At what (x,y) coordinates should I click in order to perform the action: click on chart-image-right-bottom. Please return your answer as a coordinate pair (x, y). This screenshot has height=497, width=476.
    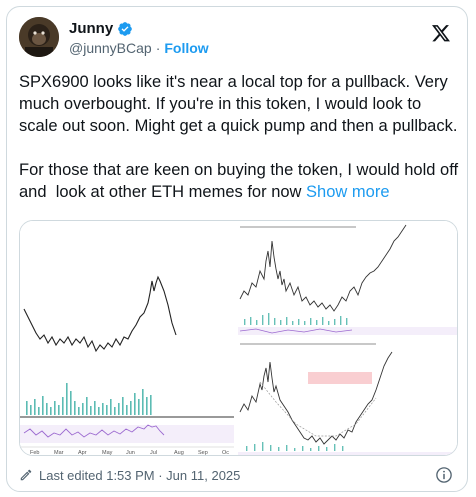
    Looking at the image, I should click on (346, 397).